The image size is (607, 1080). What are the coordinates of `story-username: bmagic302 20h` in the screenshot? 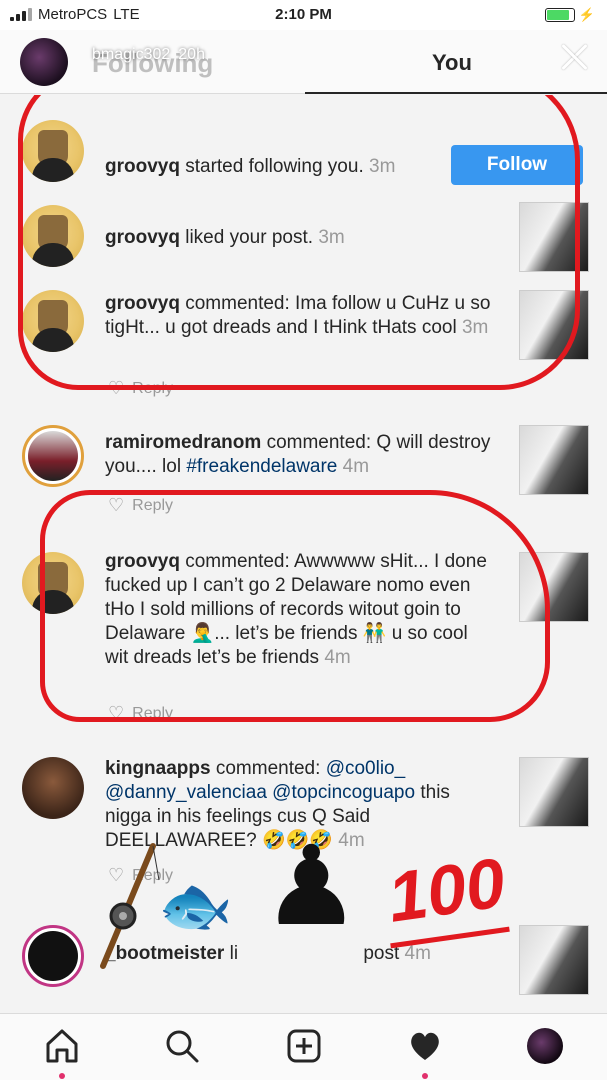 It's located at (148, 55).